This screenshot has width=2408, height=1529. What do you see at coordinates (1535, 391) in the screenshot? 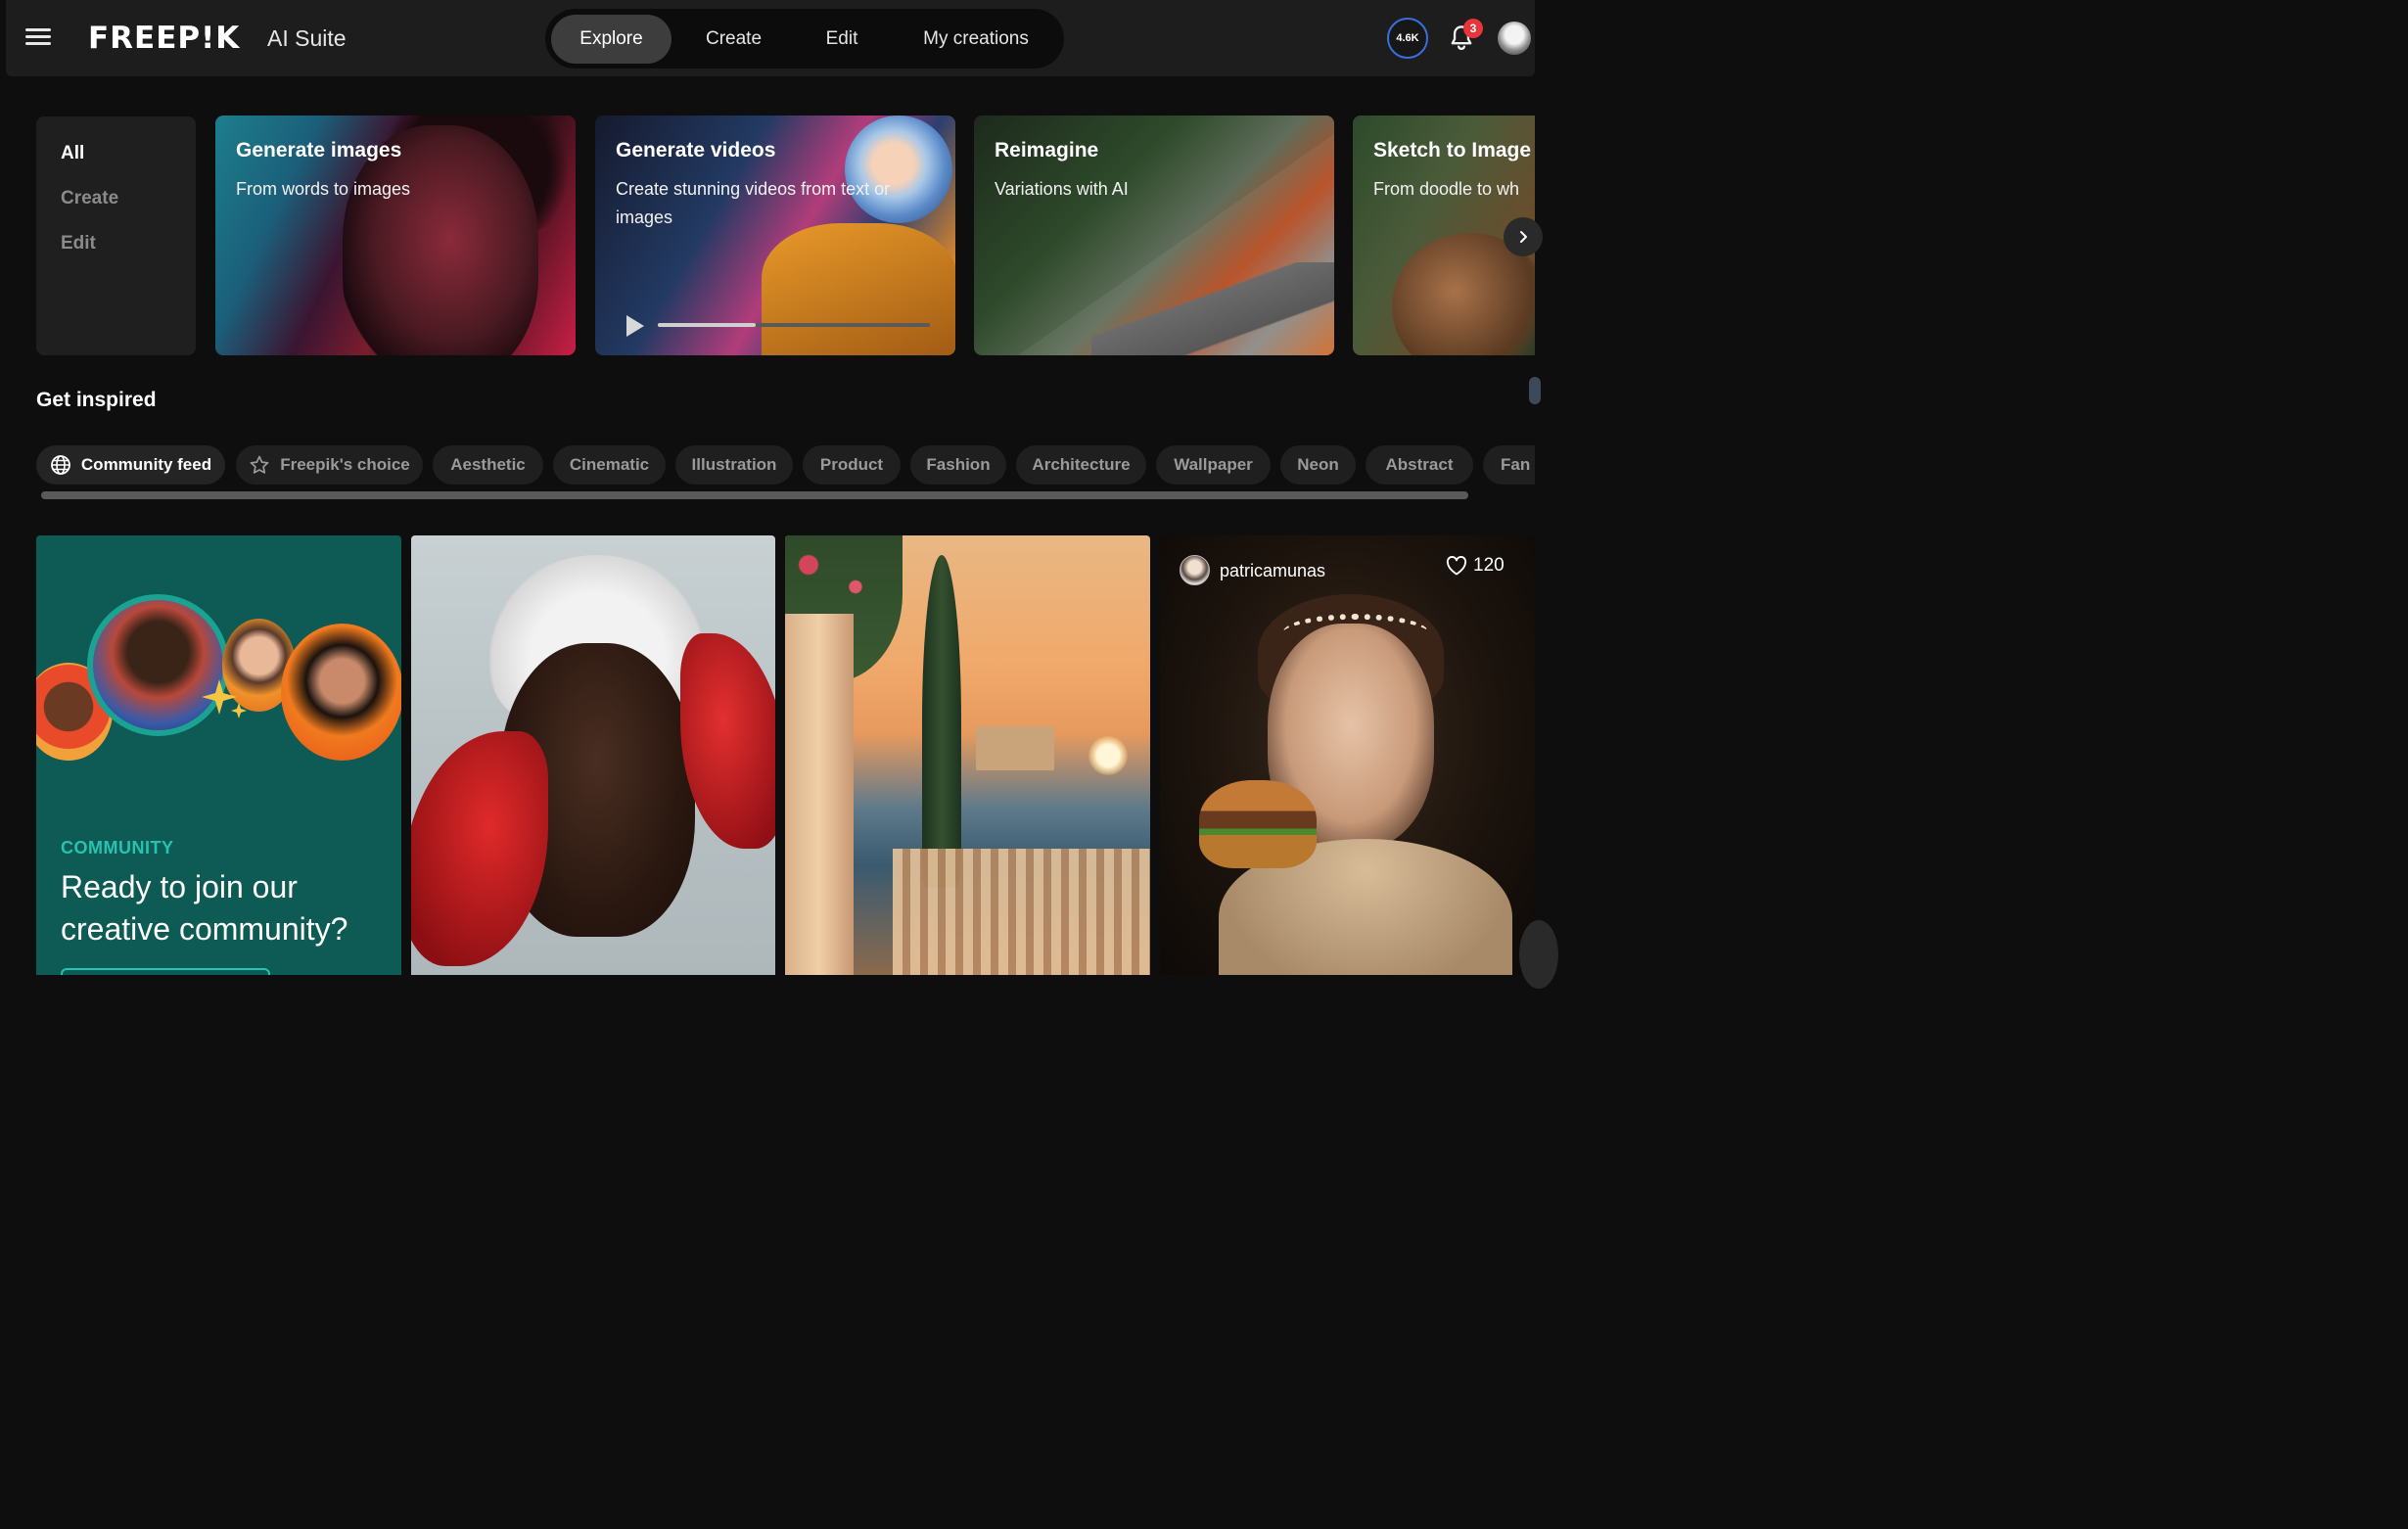
I see `side-handle` at bounding box center [1535, 391].